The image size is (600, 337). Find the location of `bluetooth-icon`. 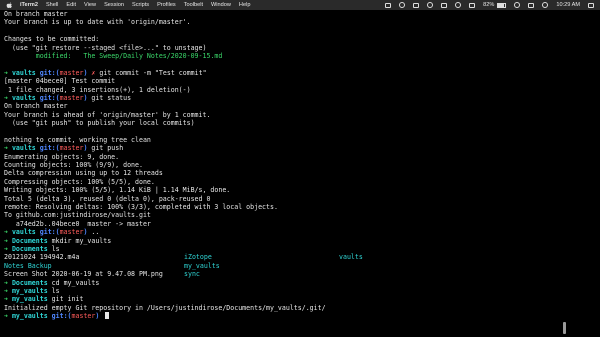

bluetooth-icon is located at coordinates (458, 5).